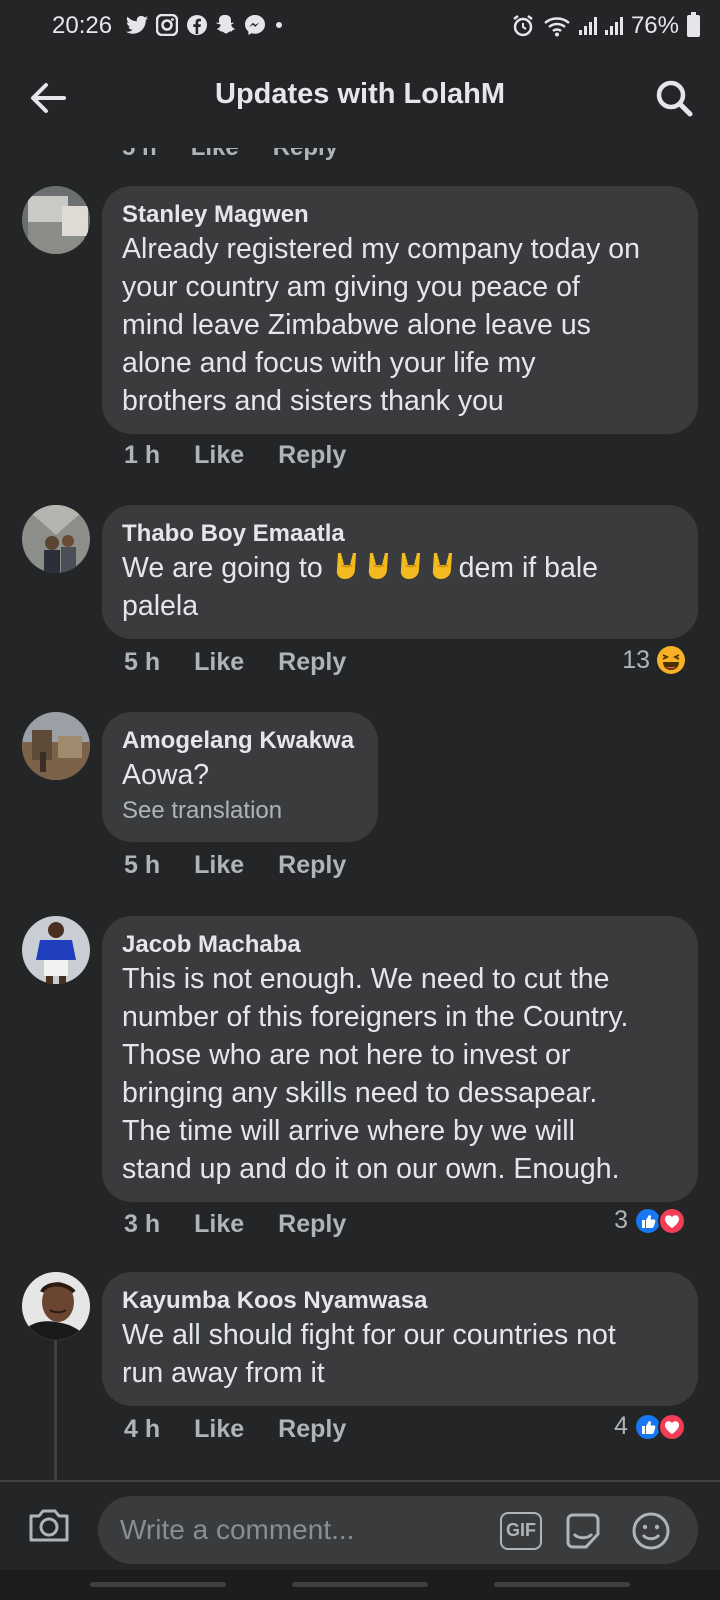 The image size is (720, 1600). What do you see at coordinates (166, 775) in the screenshot?
I see `comment-text: Aowa?` at bounding box center [166, 775].